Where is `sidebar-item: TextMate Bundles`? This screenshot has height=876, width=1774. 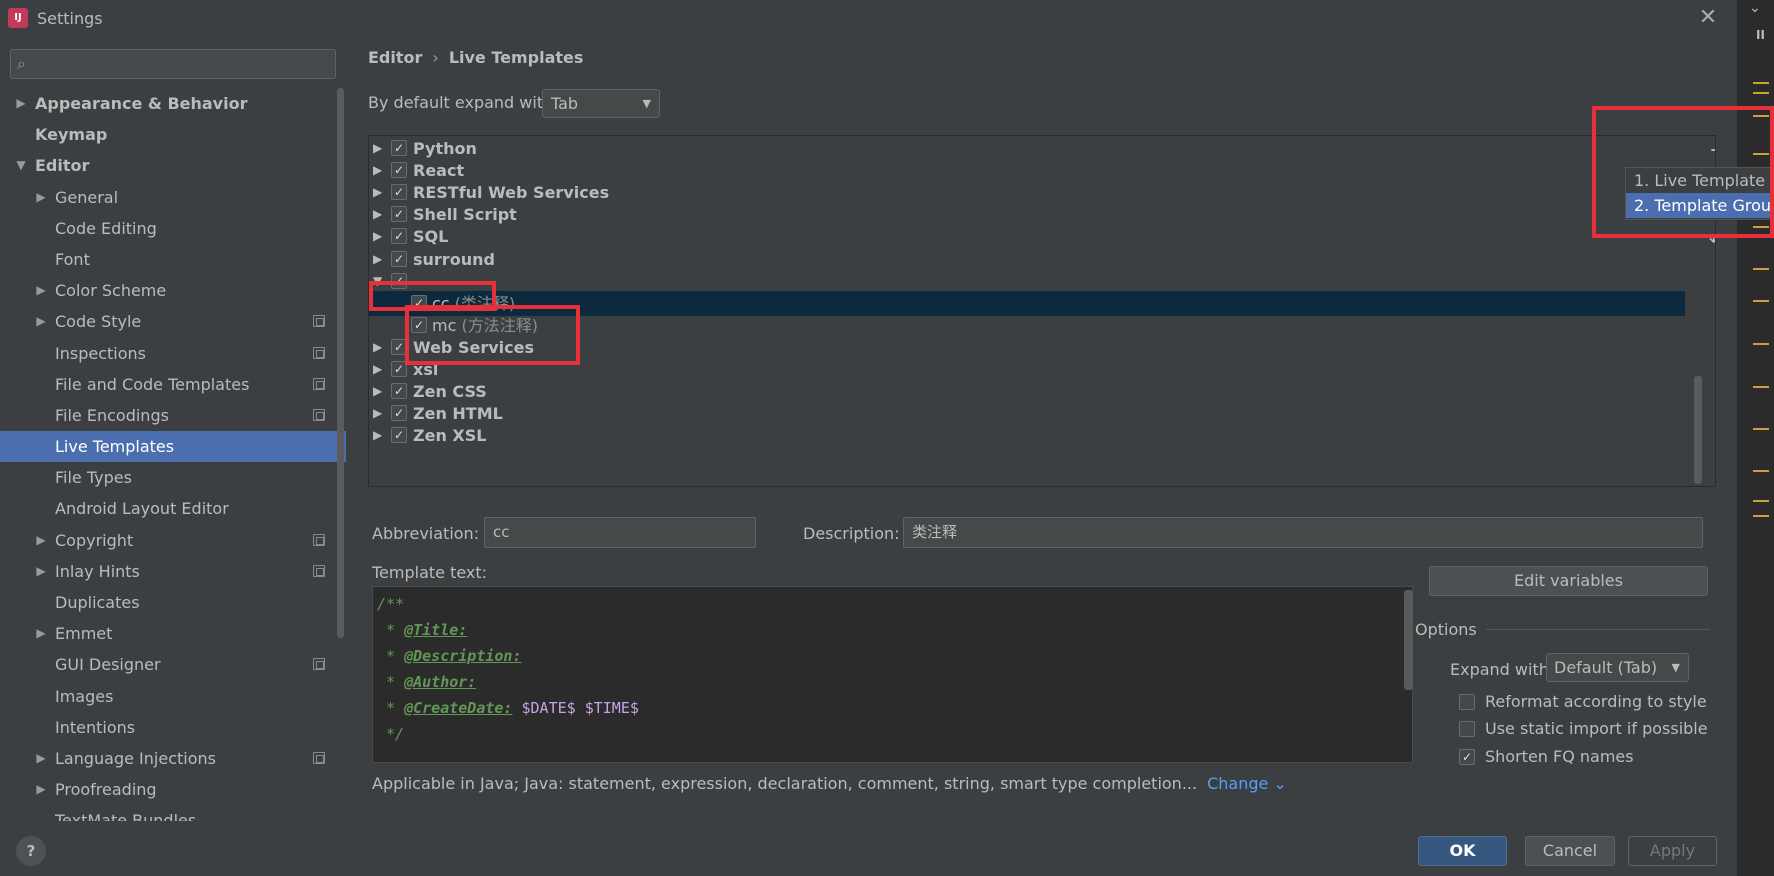
sidebar-item: TextMate Bundles is located at coordinates (173, 813).